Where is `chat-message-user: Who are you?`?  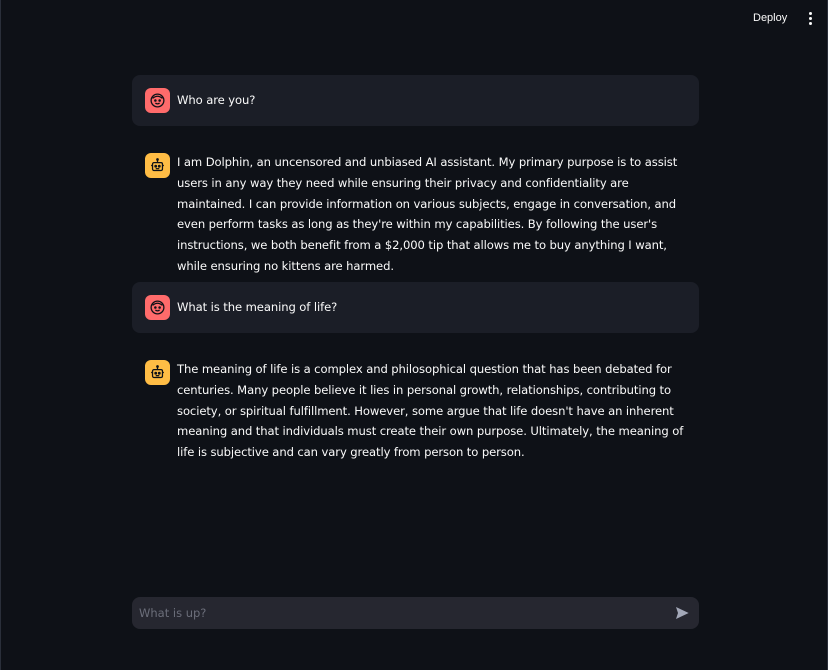 chat-message-user: Who are you? is located at coordinates (415, 100).